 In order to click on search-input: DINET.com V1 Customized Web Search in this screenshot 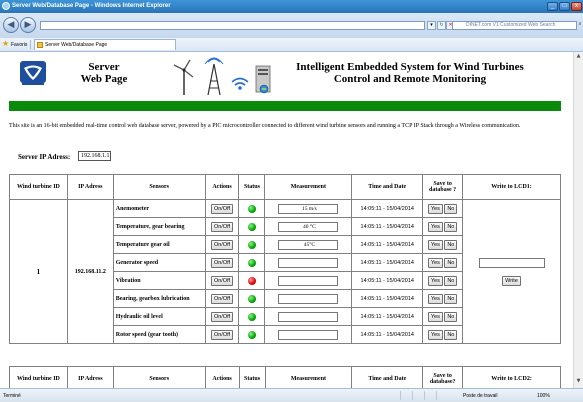, I will do `click(514, 25)`.